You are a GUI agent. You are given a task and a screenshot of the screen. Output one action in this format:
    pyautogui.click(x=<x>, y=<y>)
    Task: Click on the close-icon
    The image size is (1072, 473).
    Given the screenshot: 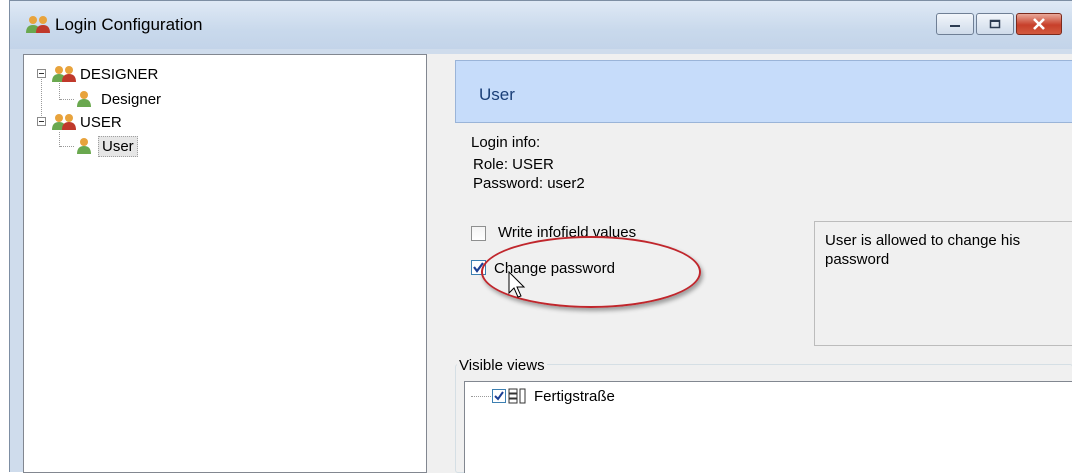 What is the action you would take?
    pyautogui.click(x=1039, y=24)
    